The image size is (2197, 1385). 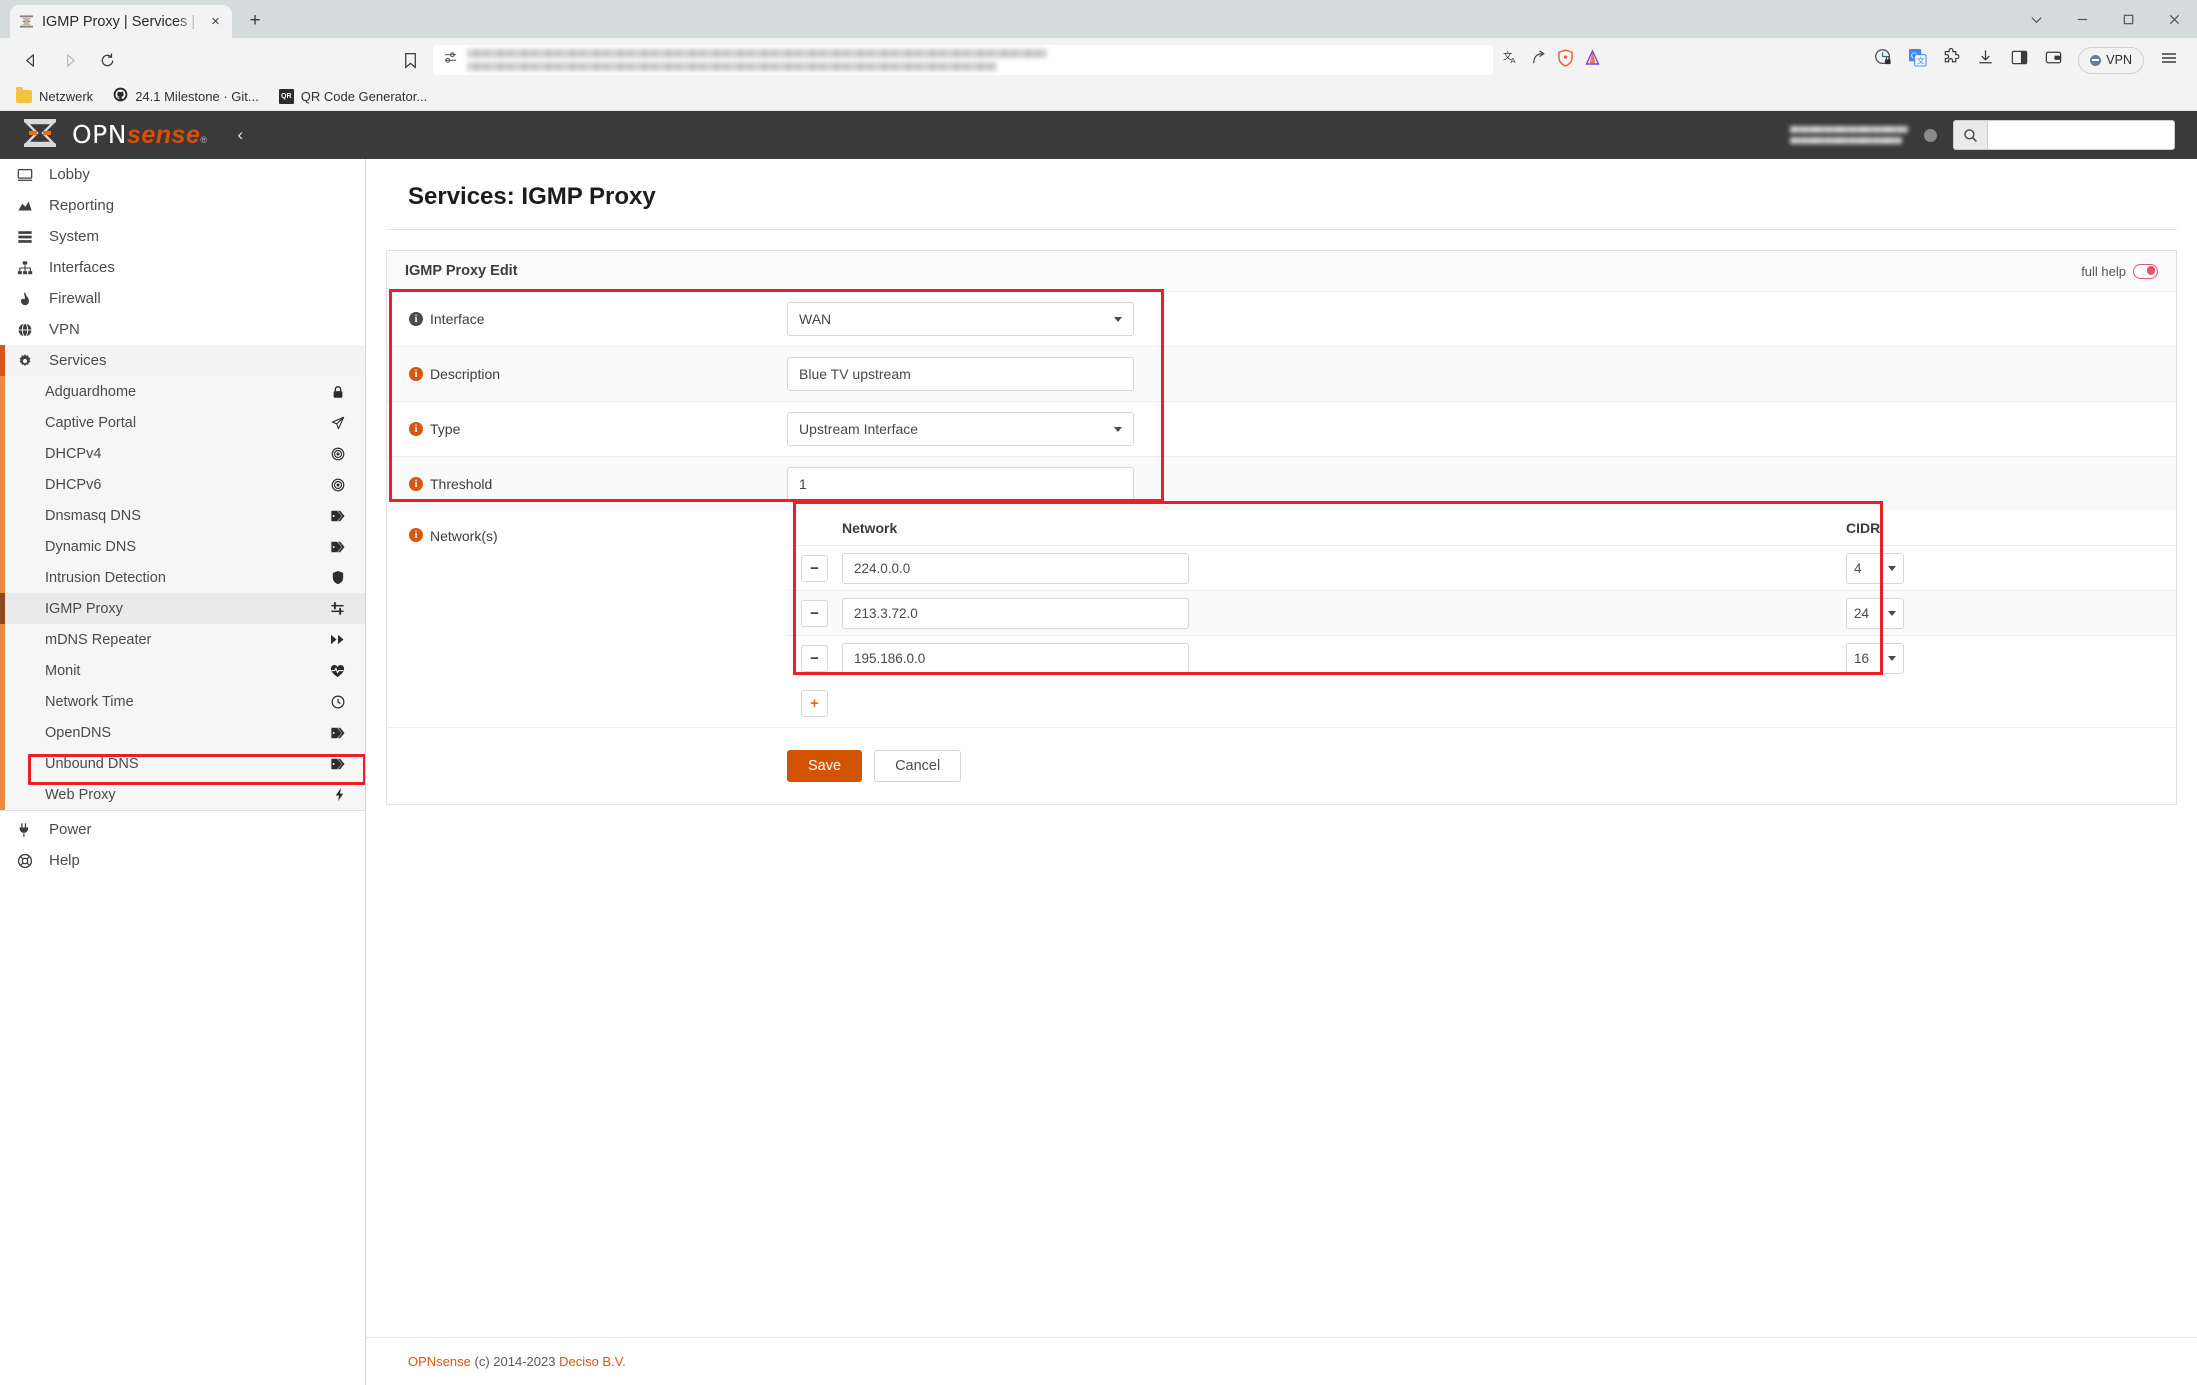 What do you see at coordinates (1565, 60) in the screenshot?
I see `brave-shield-icon` at bounding box center [1565, 60].